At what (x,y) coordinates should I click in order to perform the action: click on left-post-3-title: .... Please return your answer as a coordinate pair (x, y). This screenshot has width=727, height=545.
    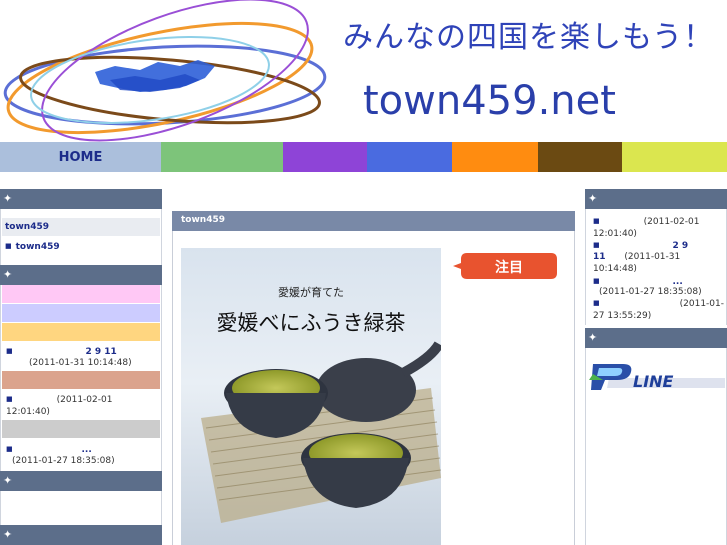
    Looking at the image, I should click on (86, 450).